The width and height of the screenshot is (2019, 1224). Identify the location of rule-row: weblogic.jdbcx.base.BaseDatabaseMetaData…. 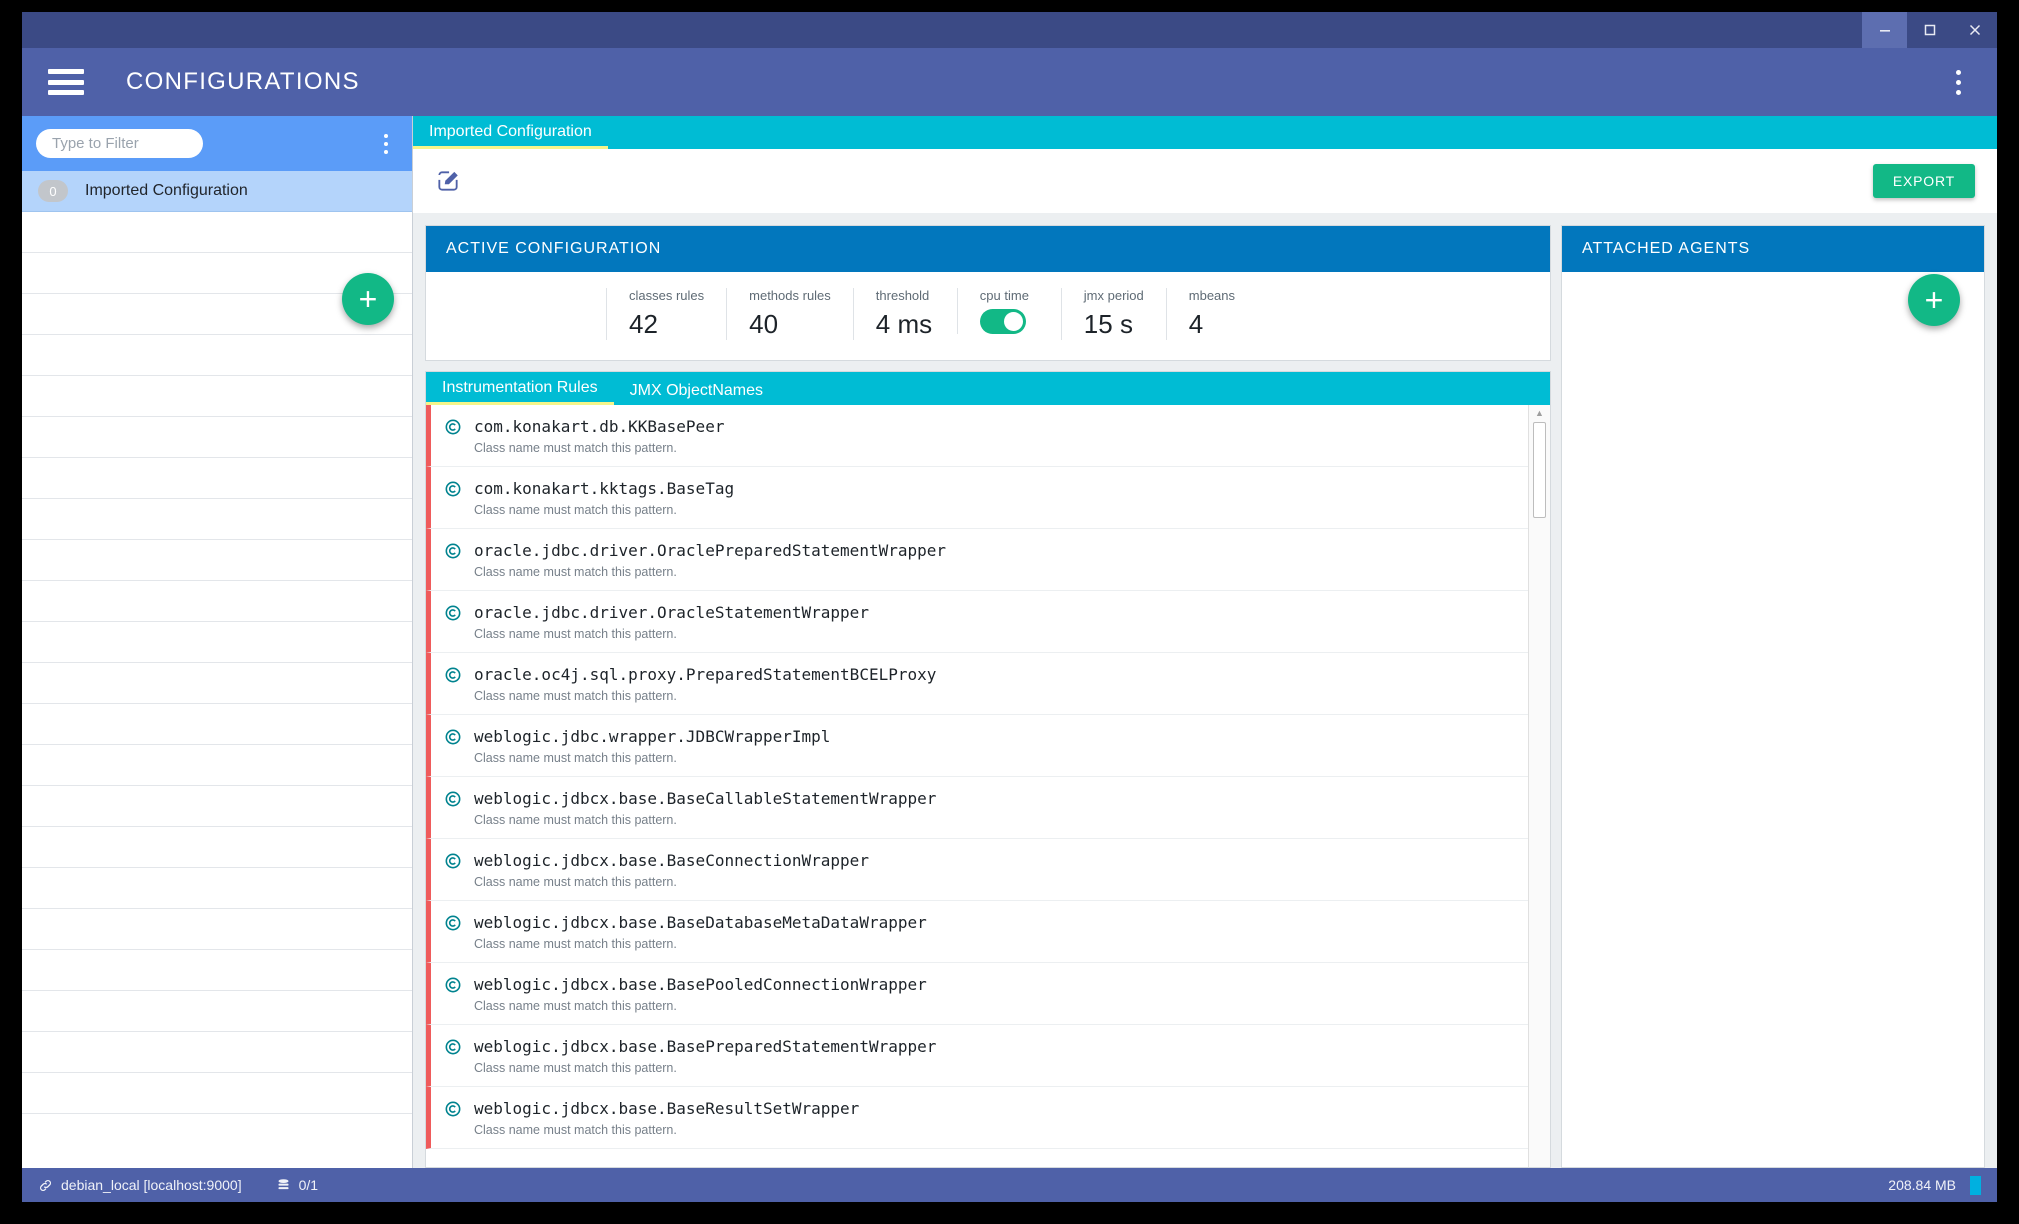
(977, 932).